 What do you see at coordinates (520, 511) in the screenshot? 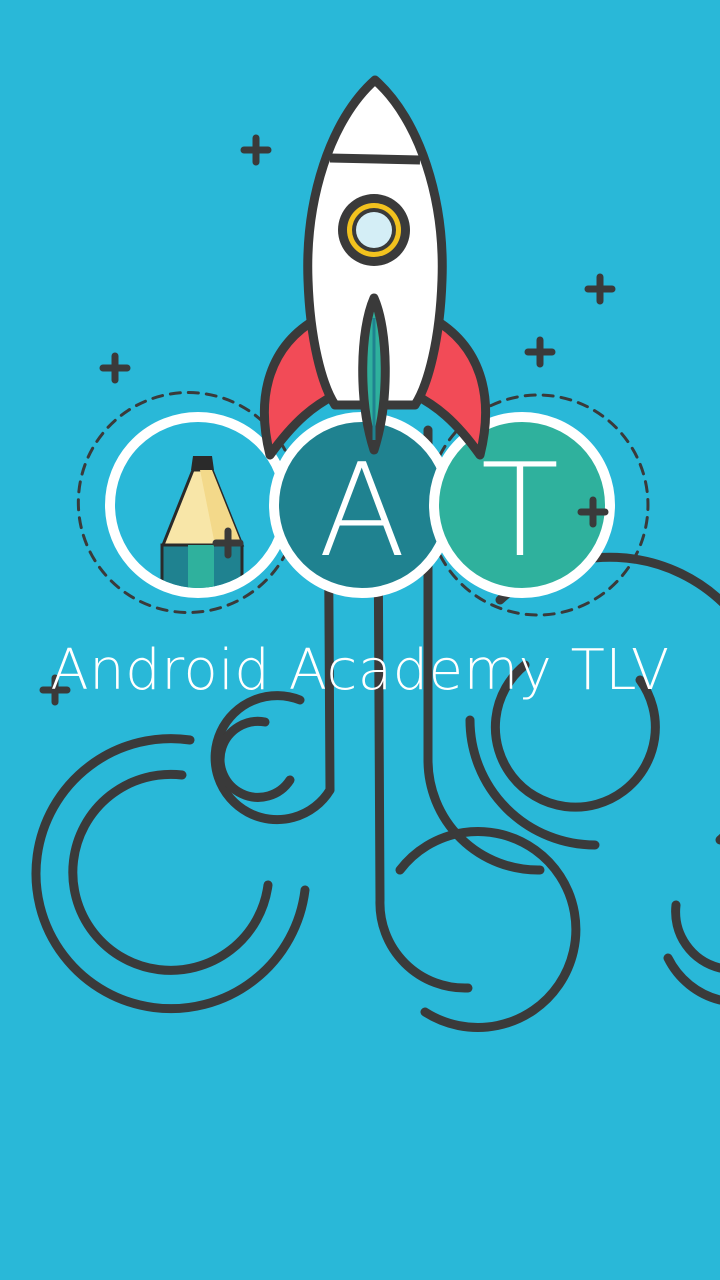
I see `letter-t: T` at bounding box center [520, 511].